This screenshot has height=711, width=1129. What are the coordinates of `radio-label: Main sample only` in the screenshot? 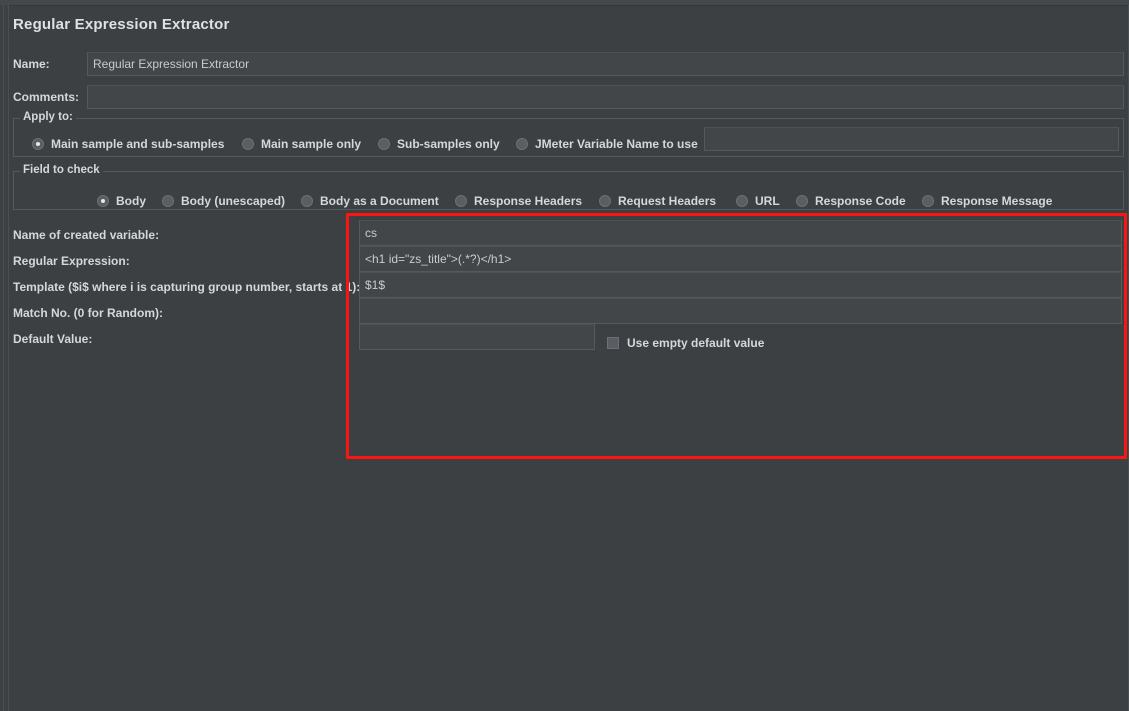 It's located at (311, 144).